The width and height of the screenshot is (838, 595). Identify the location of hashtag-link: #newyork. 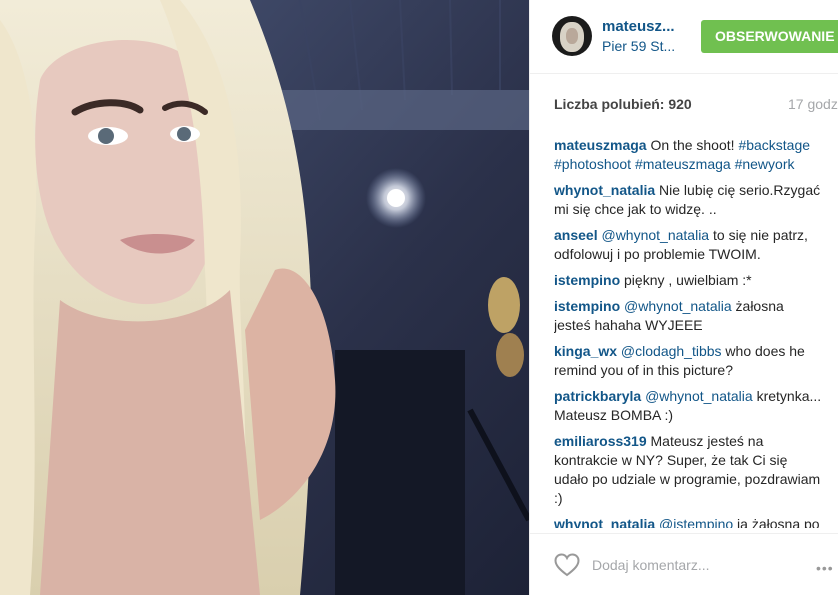
(765, 164).